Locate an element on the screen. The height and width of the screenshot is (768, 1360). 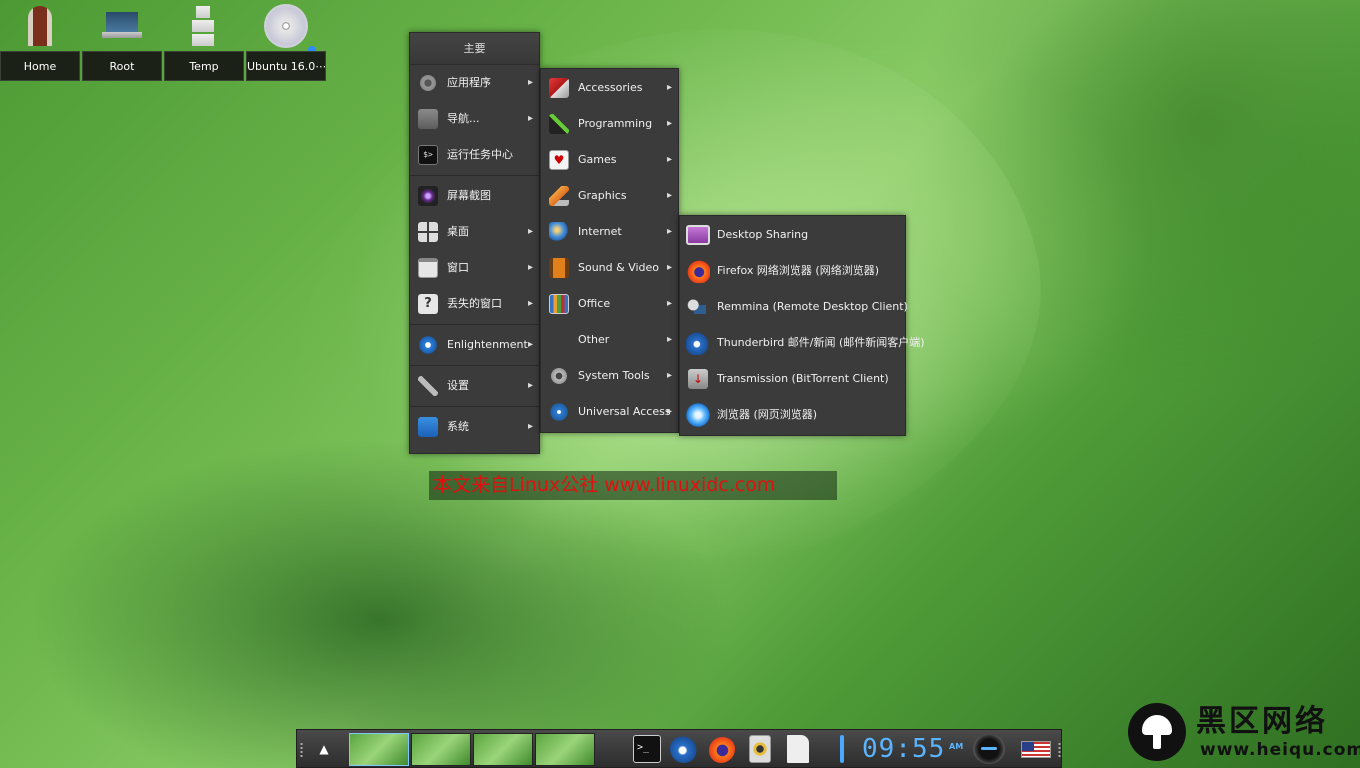
brand-name: 黑区网络 is located at coordinates (1262, 721).